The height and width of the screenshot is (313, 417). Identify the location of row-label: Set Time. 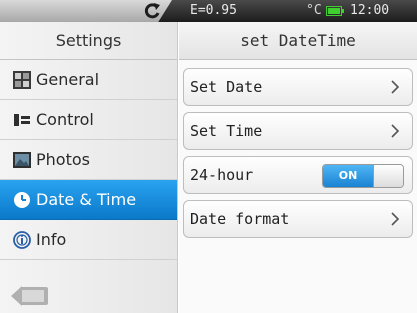
(226, 131).